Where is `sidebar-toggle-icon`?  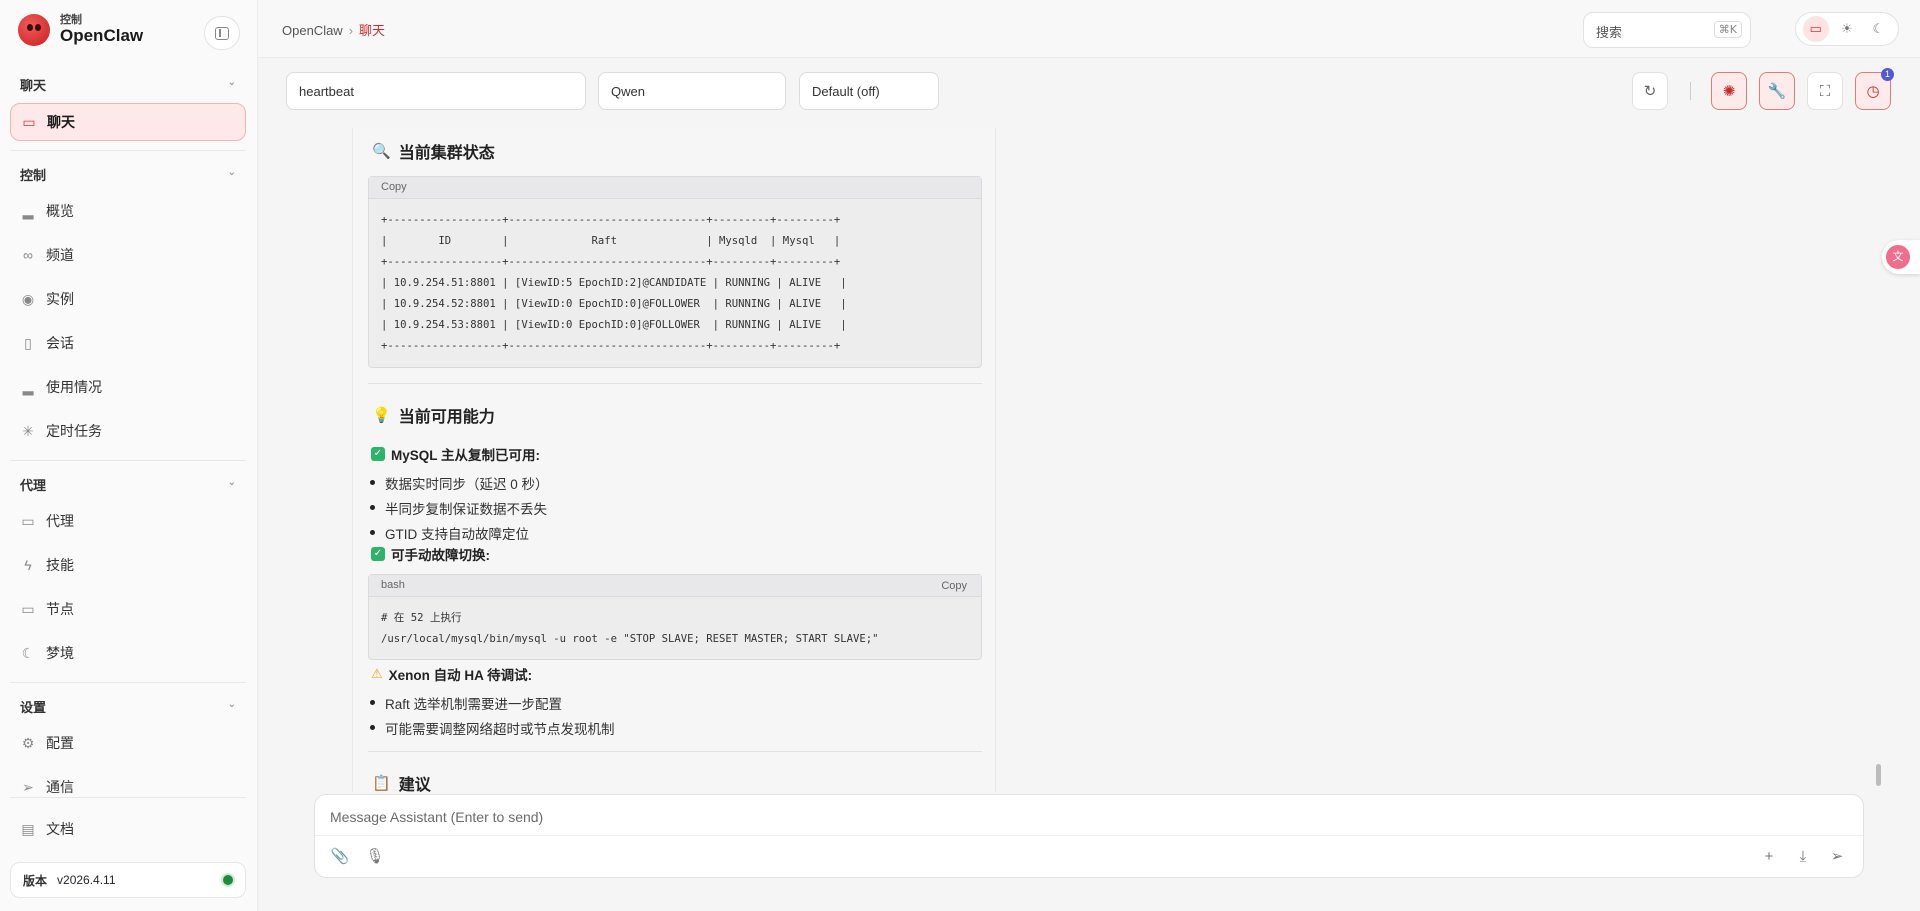 sidebar-toggle-icon is located at coordinates (222, 33).